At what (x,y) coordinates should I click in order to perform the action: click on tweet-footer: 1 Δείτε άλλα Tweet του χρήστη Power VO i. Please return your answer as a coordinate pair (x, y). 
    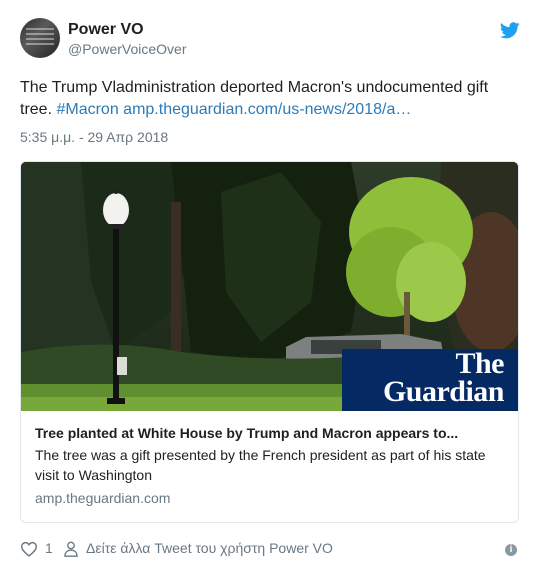
    Looking at the image, I should click on (270, 549).